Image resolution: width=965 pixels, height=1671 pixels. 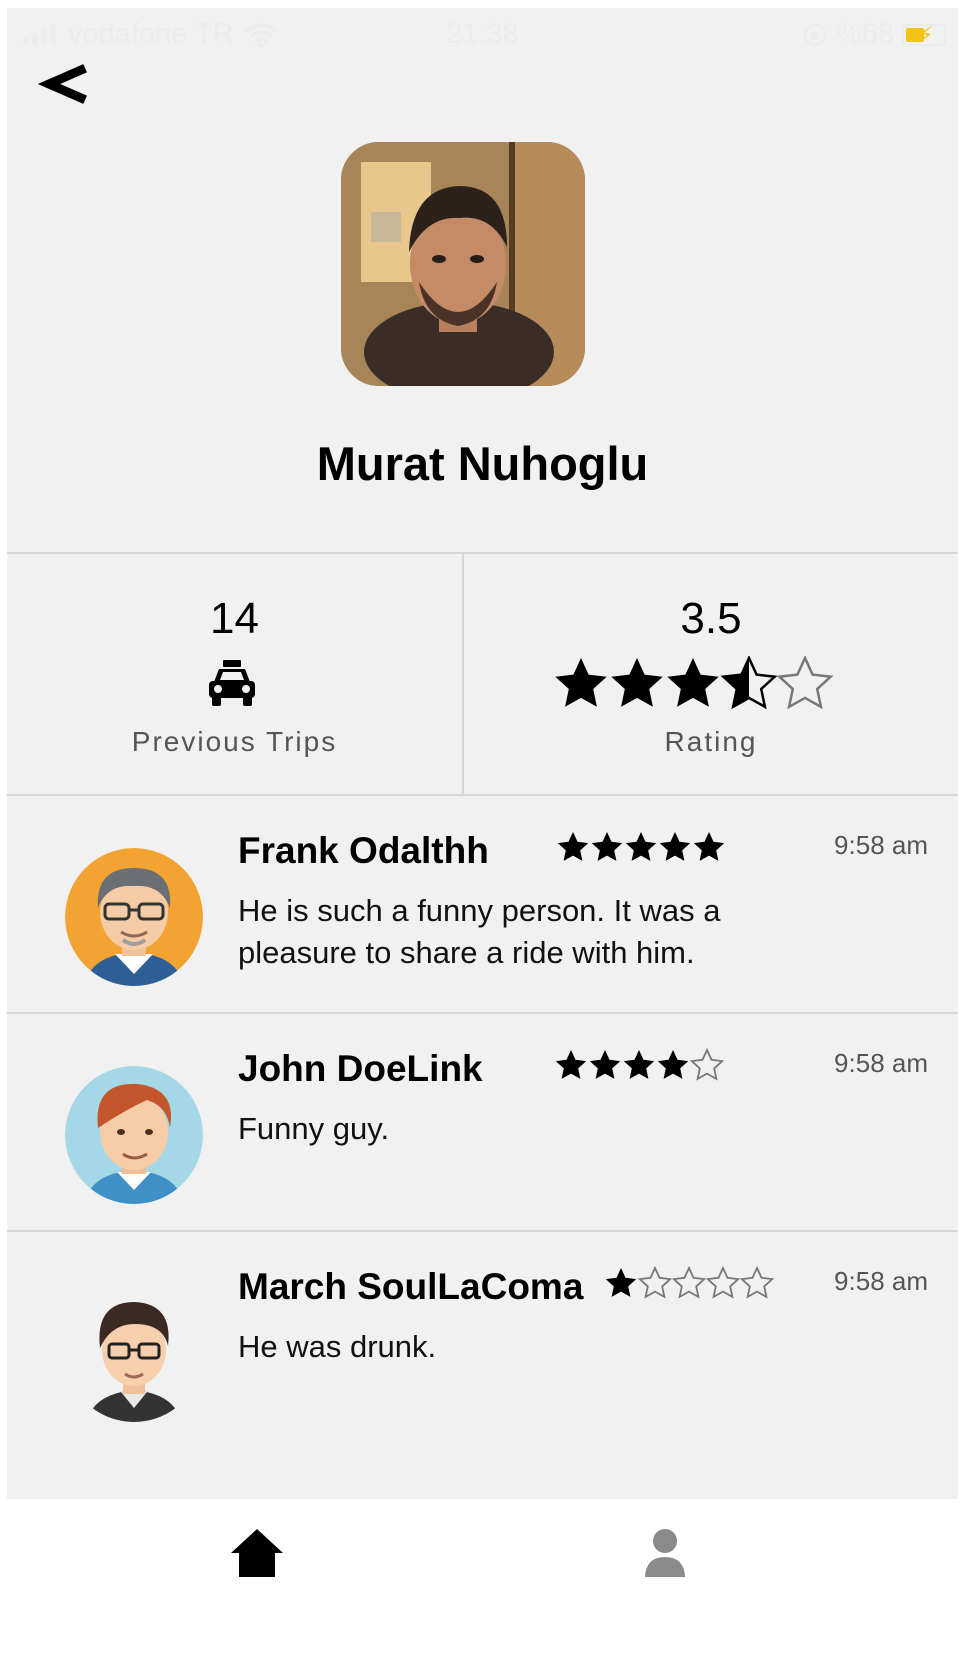 What do you see at coordinates (711, 741) in the screenshot?
I see `rating-label: Rating` at bounding box center [711, 741].